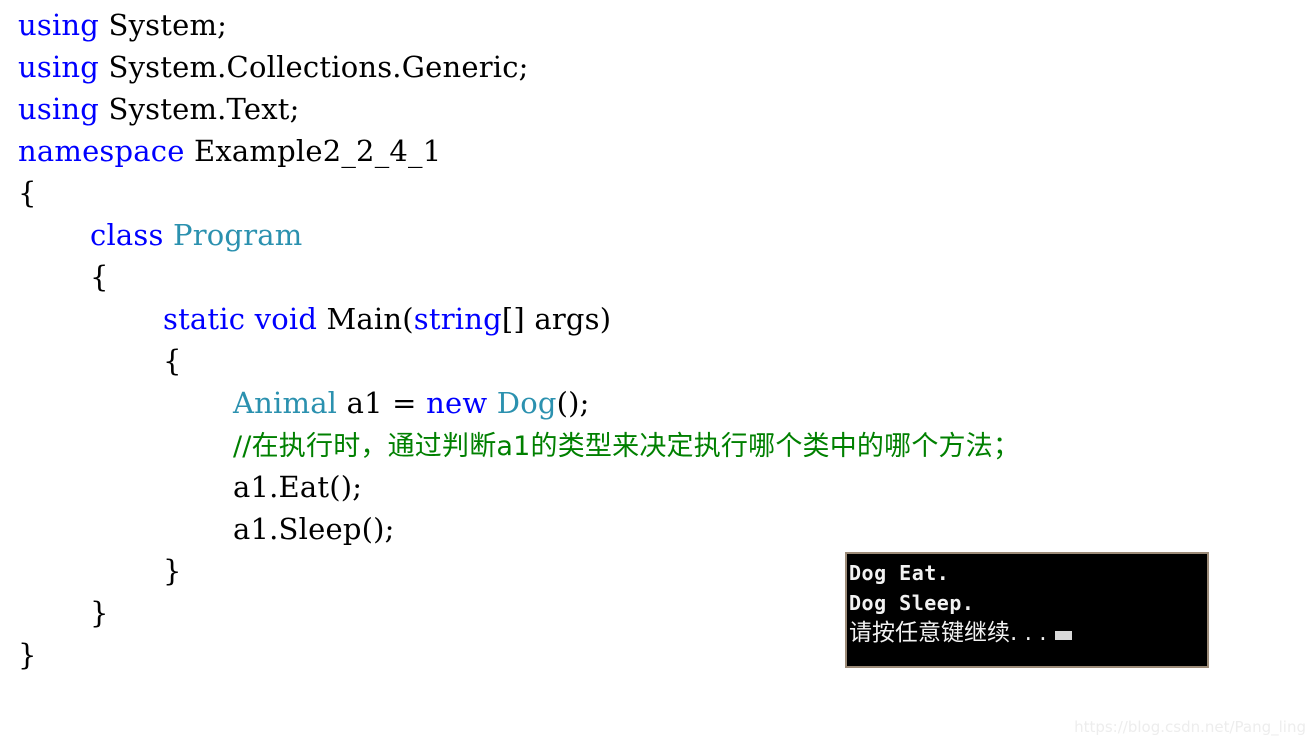  I want to click on code-token: void, so click(286, 319).